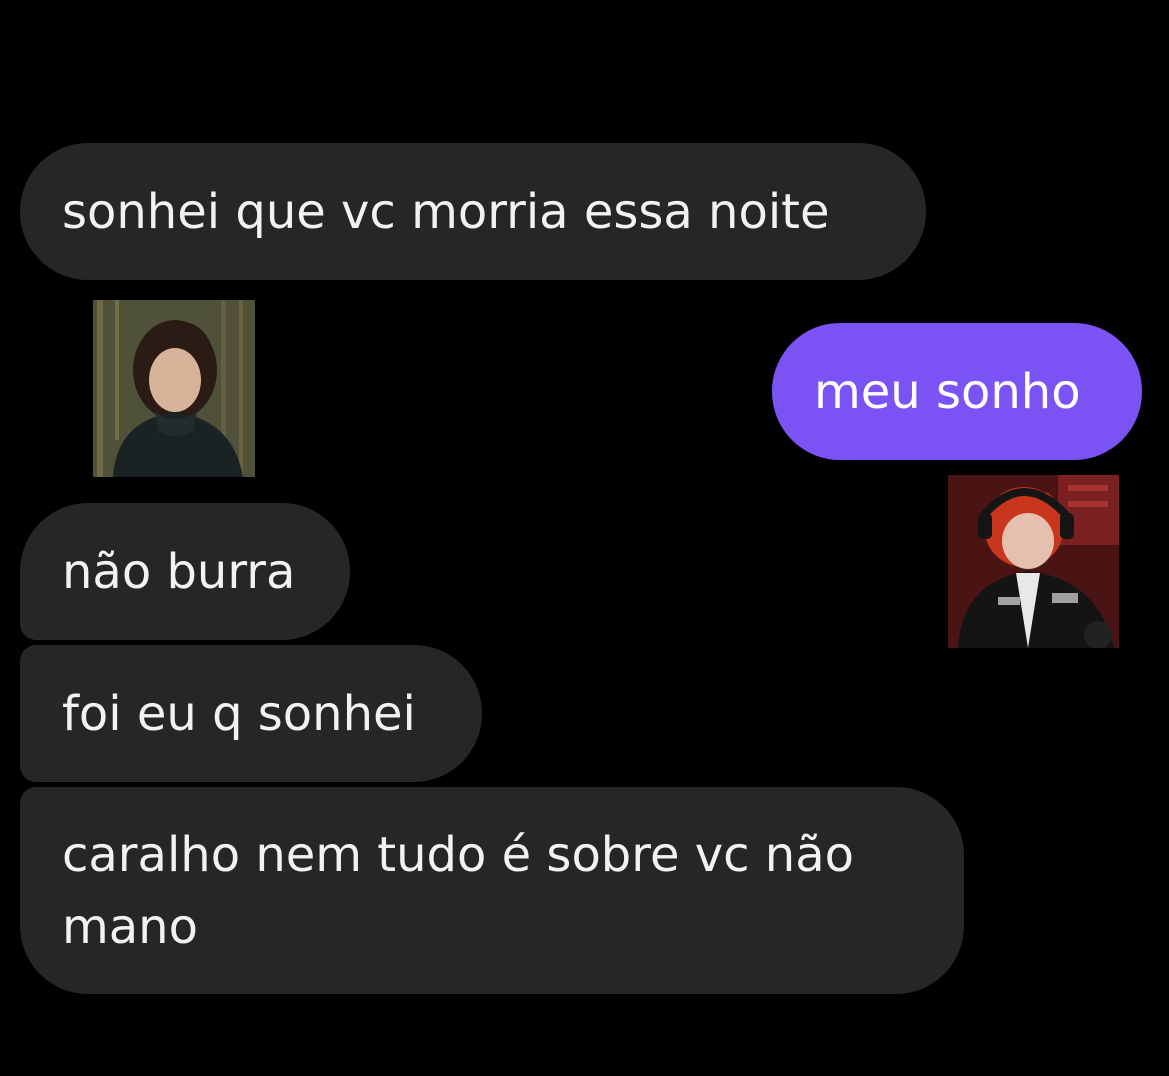  I want to click on person-photo-dark-hair-icon, so click(174, 388).